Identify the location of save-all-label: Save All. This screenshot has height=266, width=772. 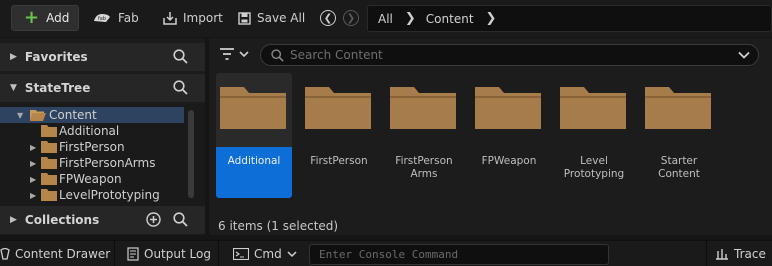
(281, 18).